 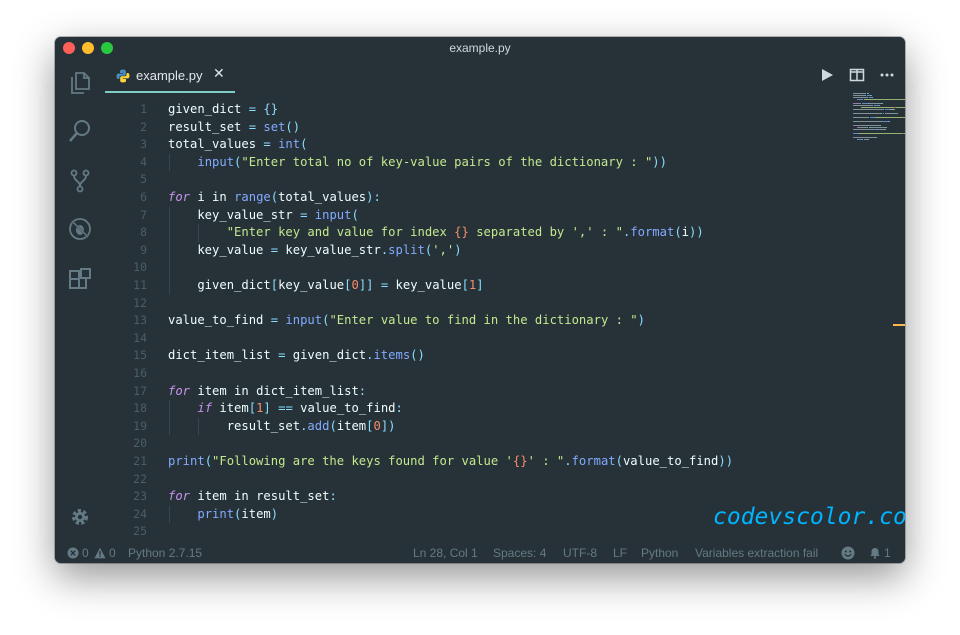 I want to click on code-line: 1 given_dict = {}, so click(x=475, y=110).